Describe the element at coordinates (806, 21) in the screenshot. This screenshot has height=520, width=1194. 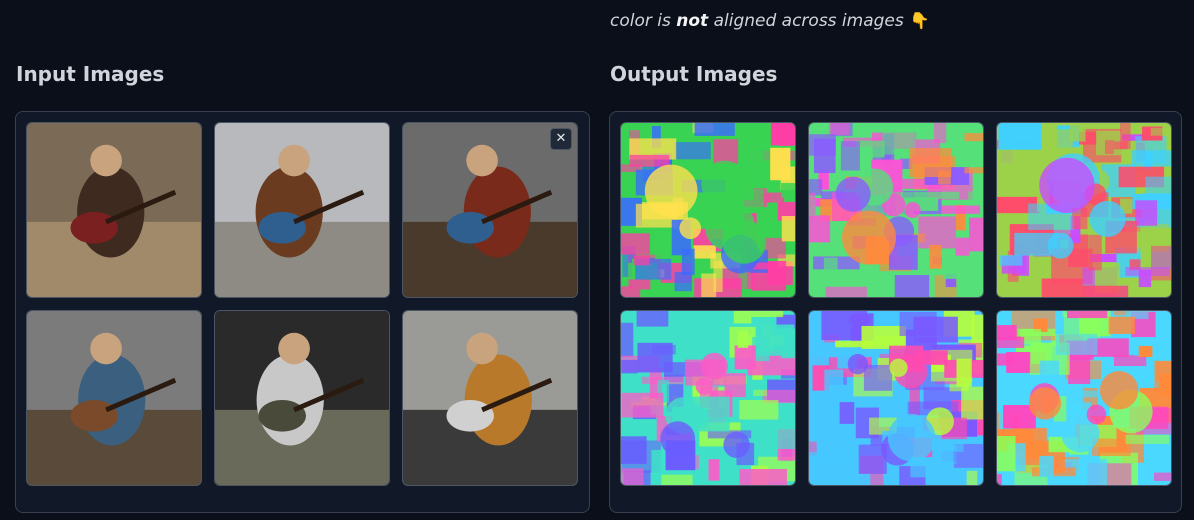
I see `note-suffix: aligned across images` at that location.